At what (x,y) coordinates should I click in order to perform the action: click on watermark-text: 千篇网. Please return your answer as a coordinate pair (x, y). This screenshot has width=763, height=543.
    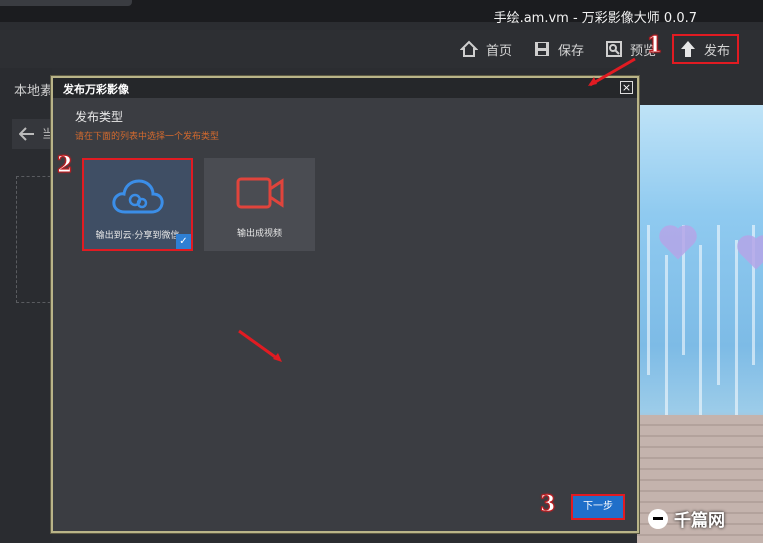
    Looking at the image, I should click on (699, 521).